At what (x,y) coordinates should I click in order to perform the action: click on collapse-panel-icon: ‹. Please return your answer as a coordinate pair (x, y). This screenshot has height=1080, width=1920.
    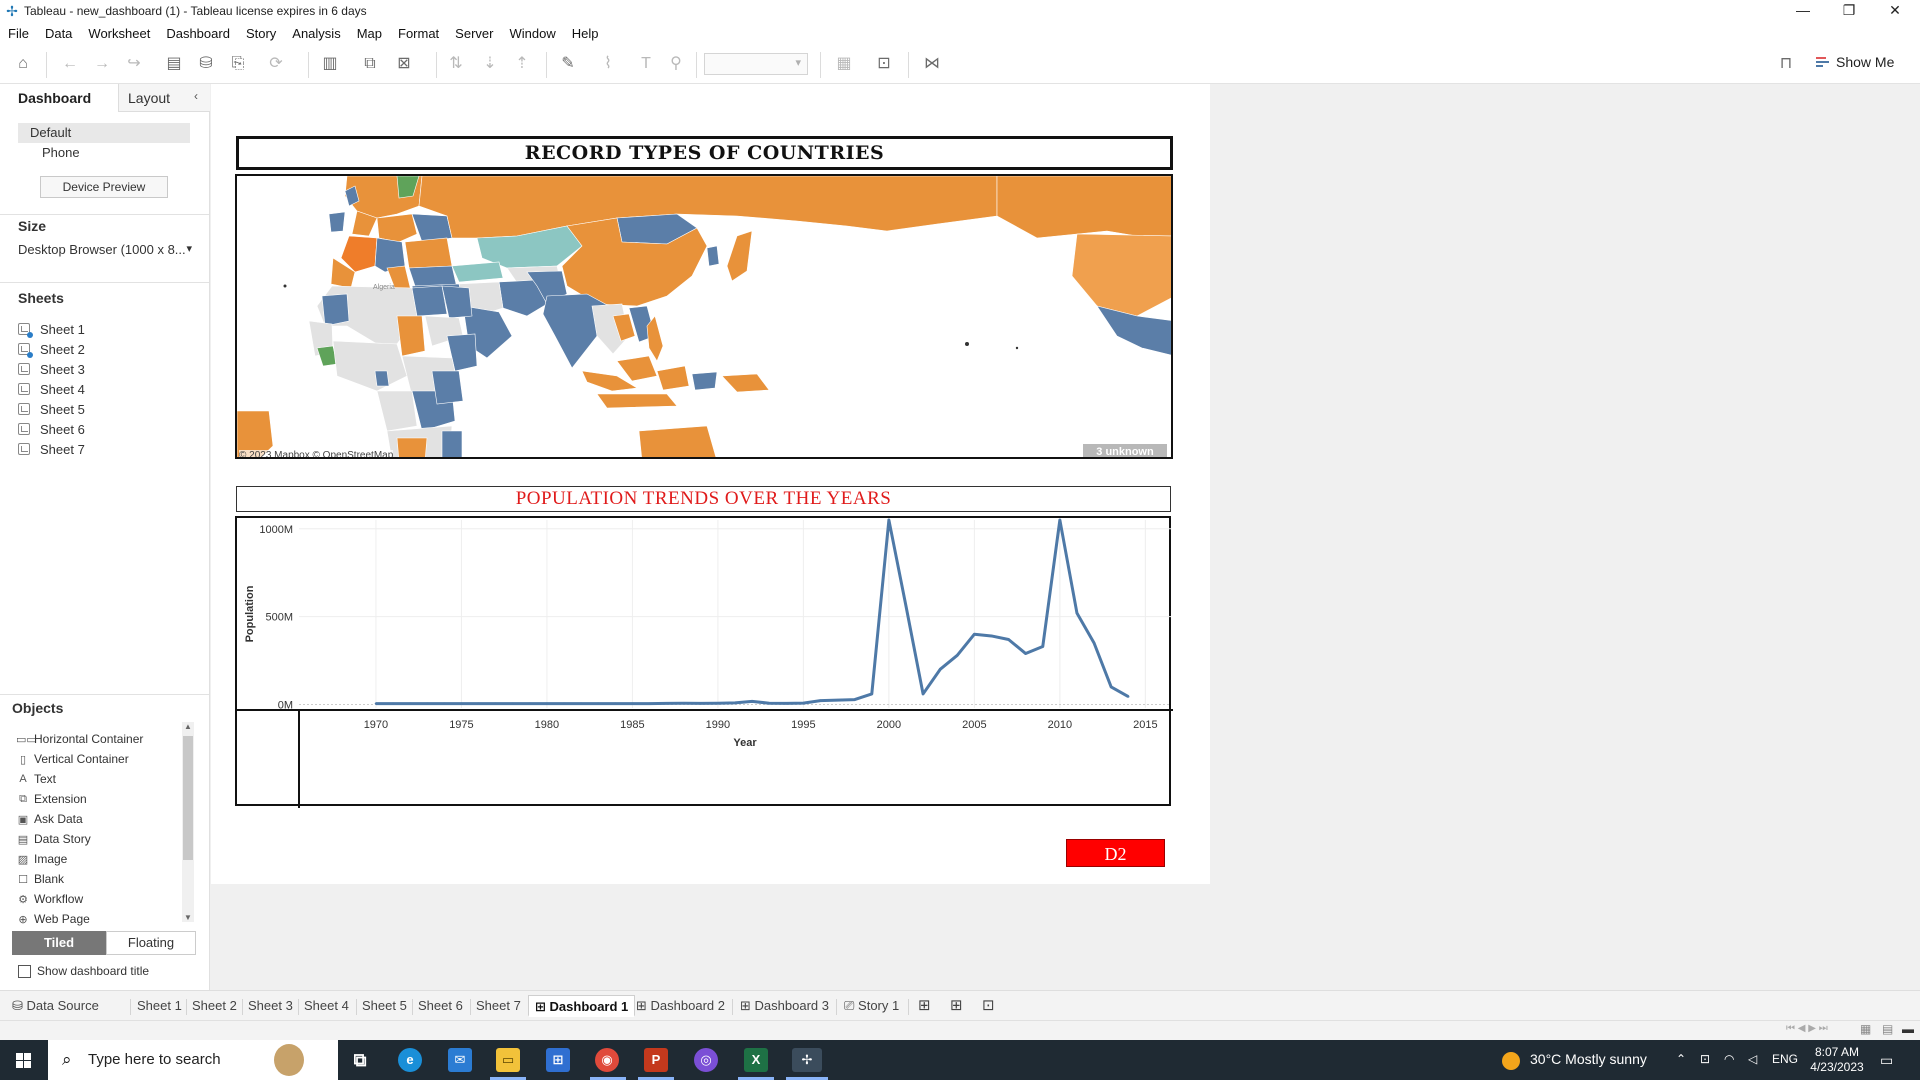
    Looking at the image, I should click on (196, 96).